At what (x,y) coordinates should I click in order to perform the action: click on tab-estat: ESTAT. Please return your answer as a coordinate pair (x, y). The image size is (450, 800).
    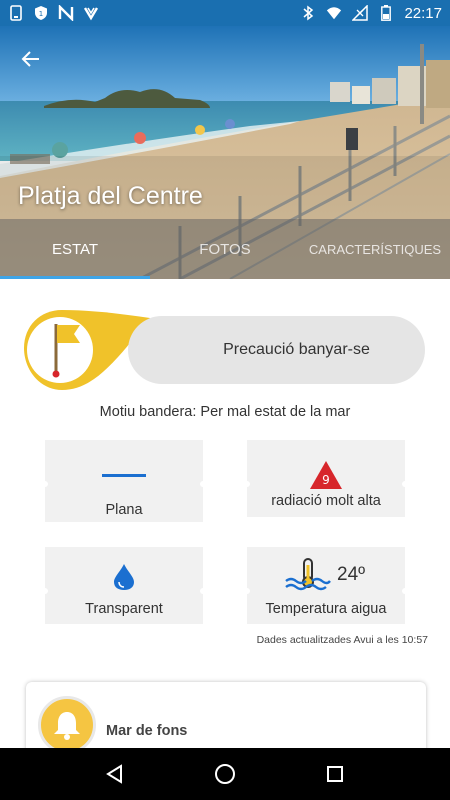
    Looking at the image, I should click on (75, 249).